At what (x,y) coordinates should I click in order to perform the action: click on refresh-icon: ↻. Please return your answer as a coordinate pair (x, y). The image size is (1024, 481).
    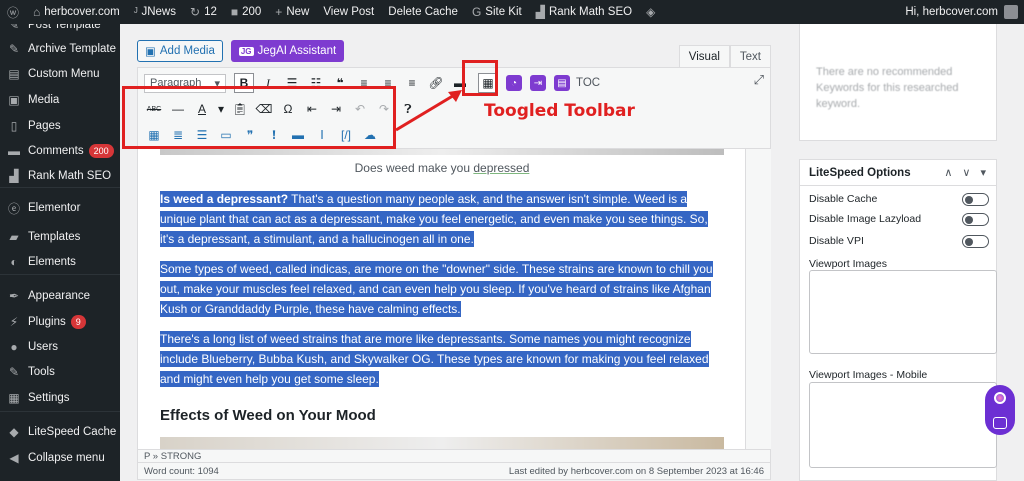
    Looking at the image, I should click on (195, 12).